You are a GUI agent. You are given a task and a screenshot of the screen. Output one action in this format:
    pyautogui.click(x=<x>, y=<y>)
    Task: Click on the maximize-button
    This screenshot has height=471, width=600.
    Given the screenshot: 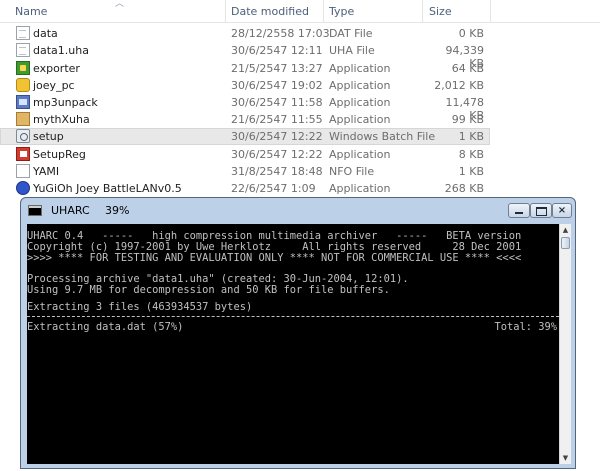 What is the action you would take?
    pyautogui.click(x=541, y=210)
    